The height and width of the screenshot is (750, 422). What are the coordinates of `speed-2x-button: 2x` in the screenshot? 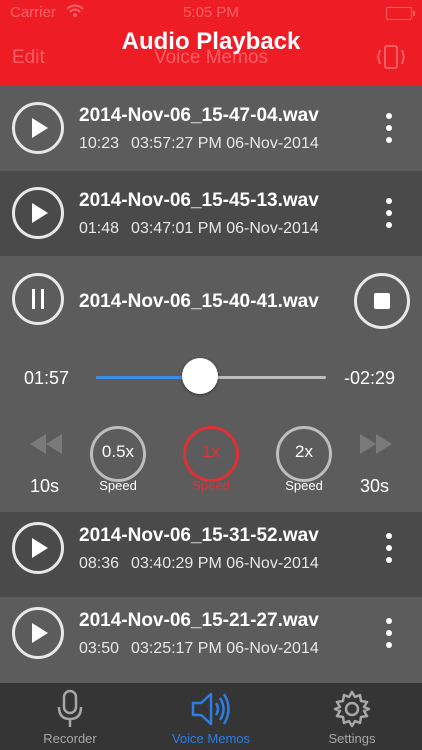 It's located at (304, 454).